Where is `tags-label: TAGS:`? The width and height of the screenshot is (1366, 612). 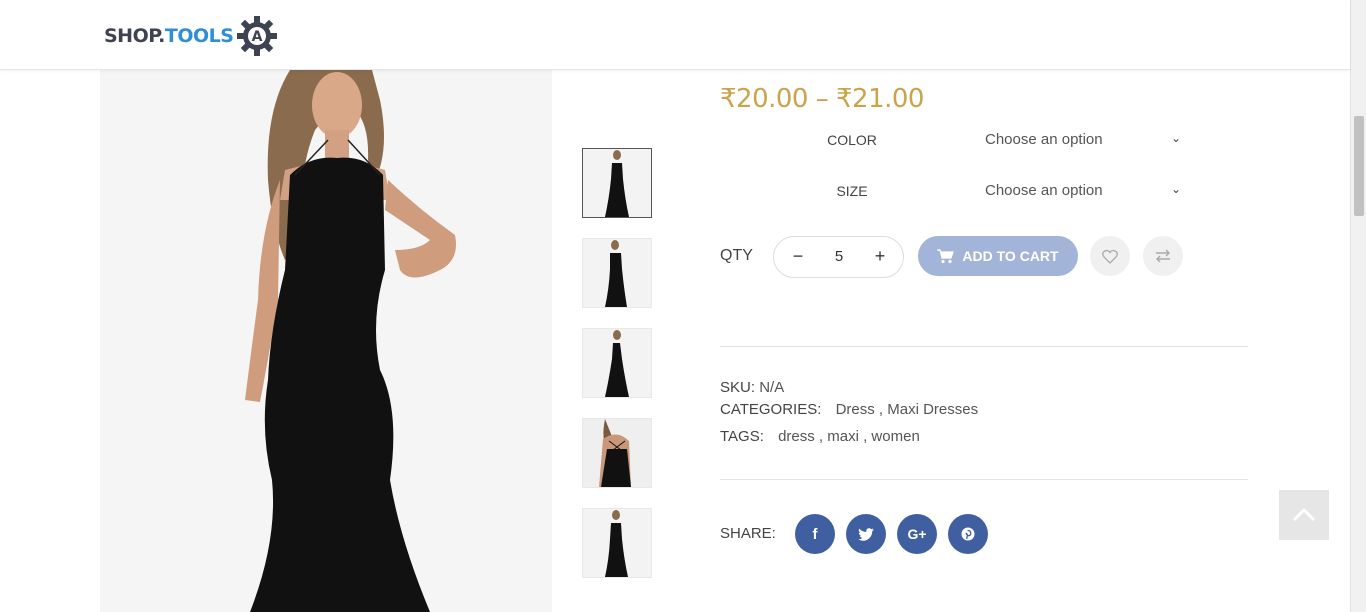 tags-label: TAGS: is located at coordinates (742, 436).